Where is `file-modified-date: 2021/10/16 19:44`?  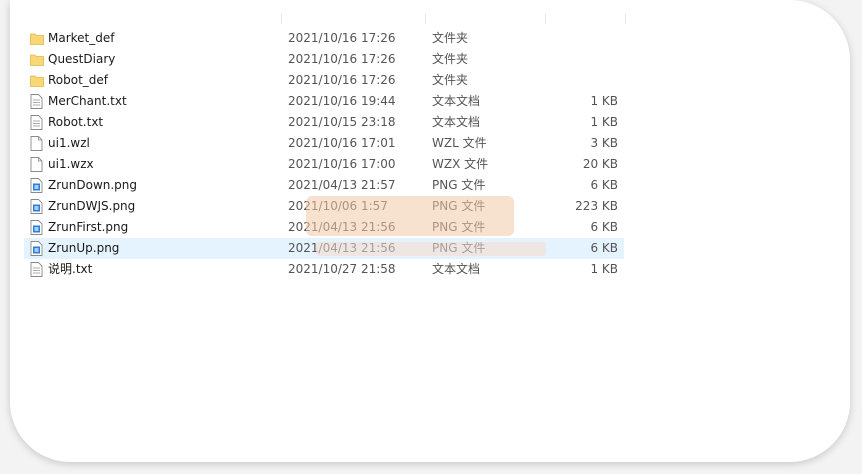 file-modified-date: 2021/10/16 19:44 is located at coordinates (342, 101).